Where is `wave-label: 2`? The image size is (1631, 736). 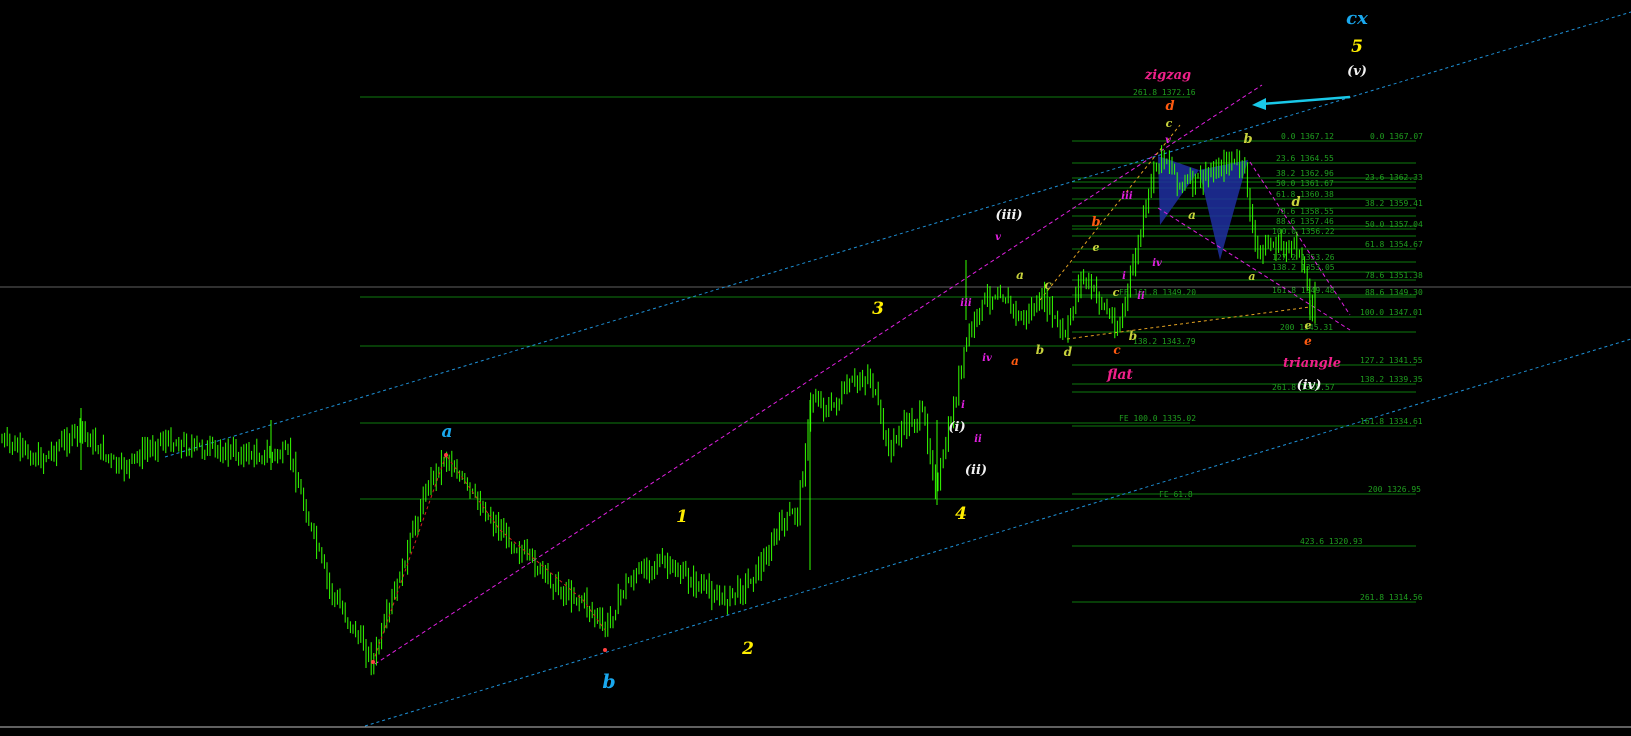
wave-label: 2 is located at coordinates (747, 649).